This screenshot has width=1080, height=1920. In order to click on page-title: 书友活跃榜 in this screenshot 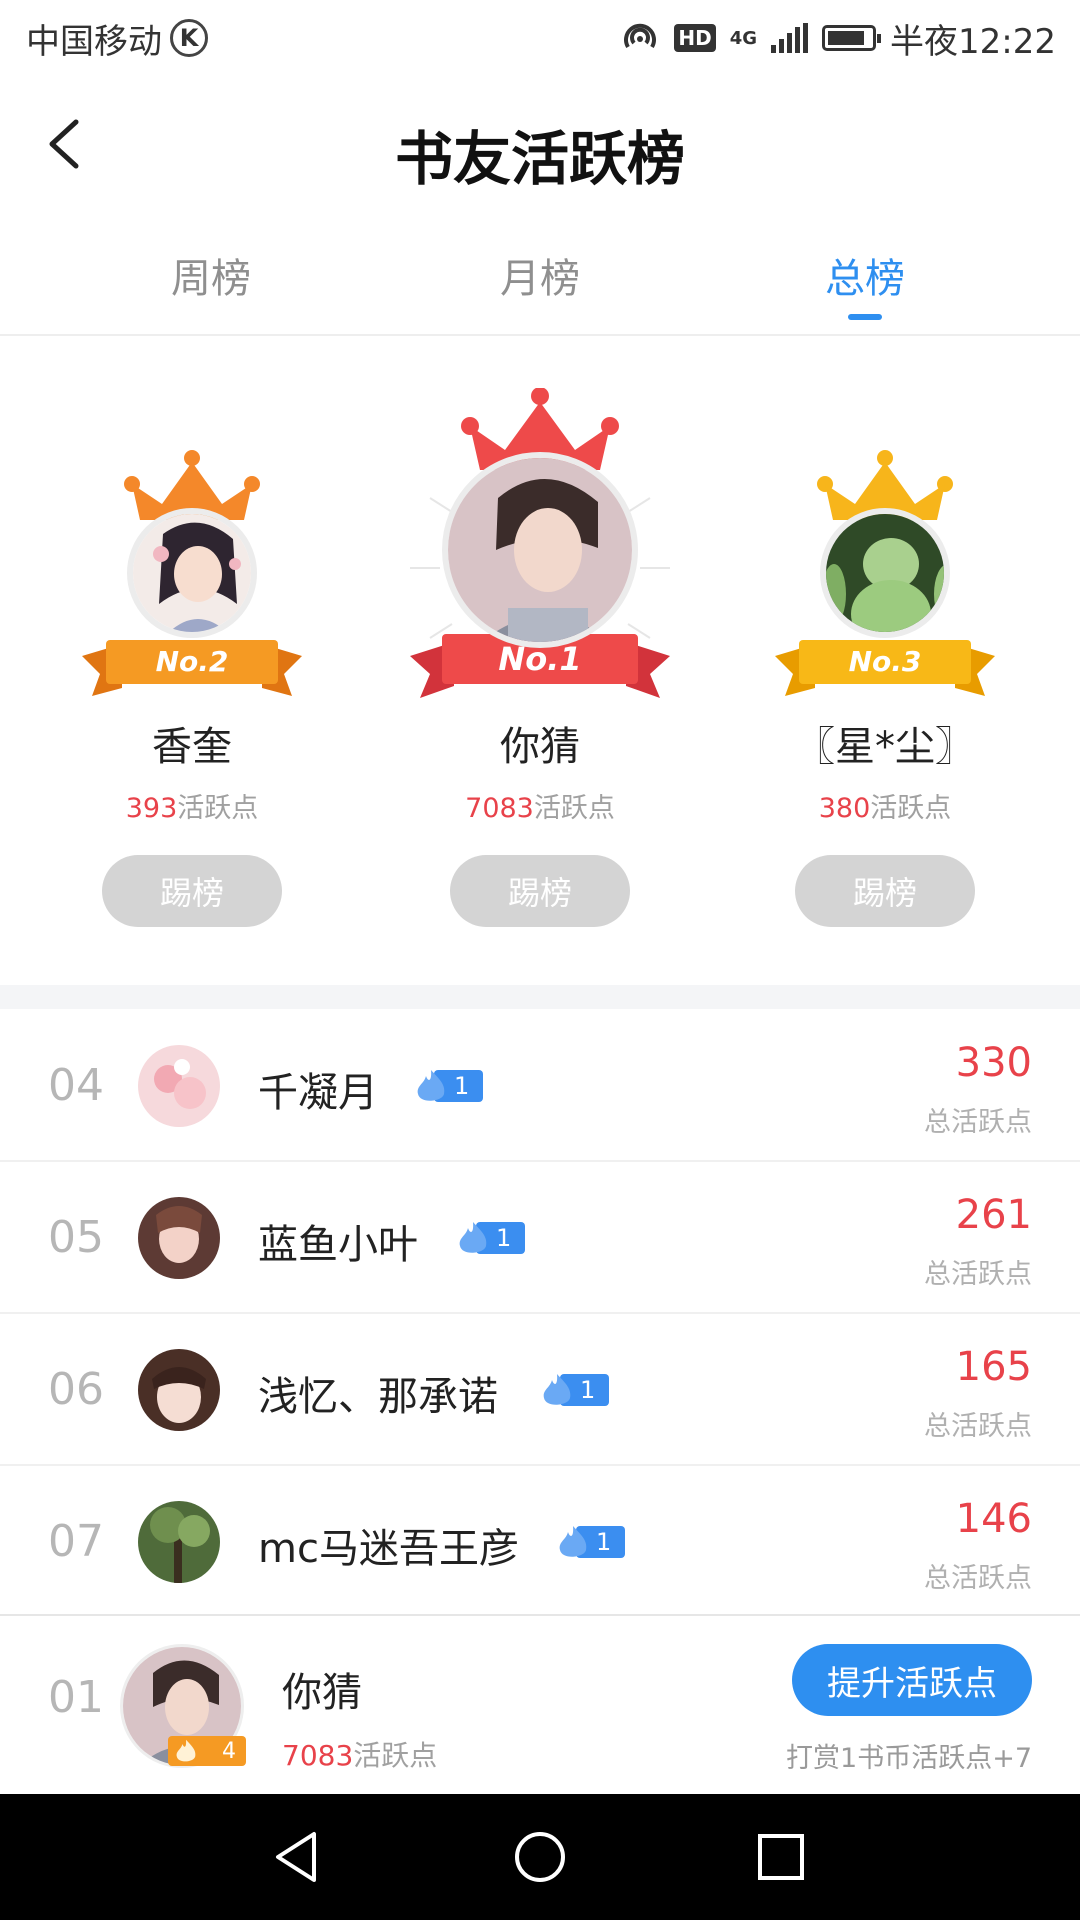, I will do `click(539, 159)`.